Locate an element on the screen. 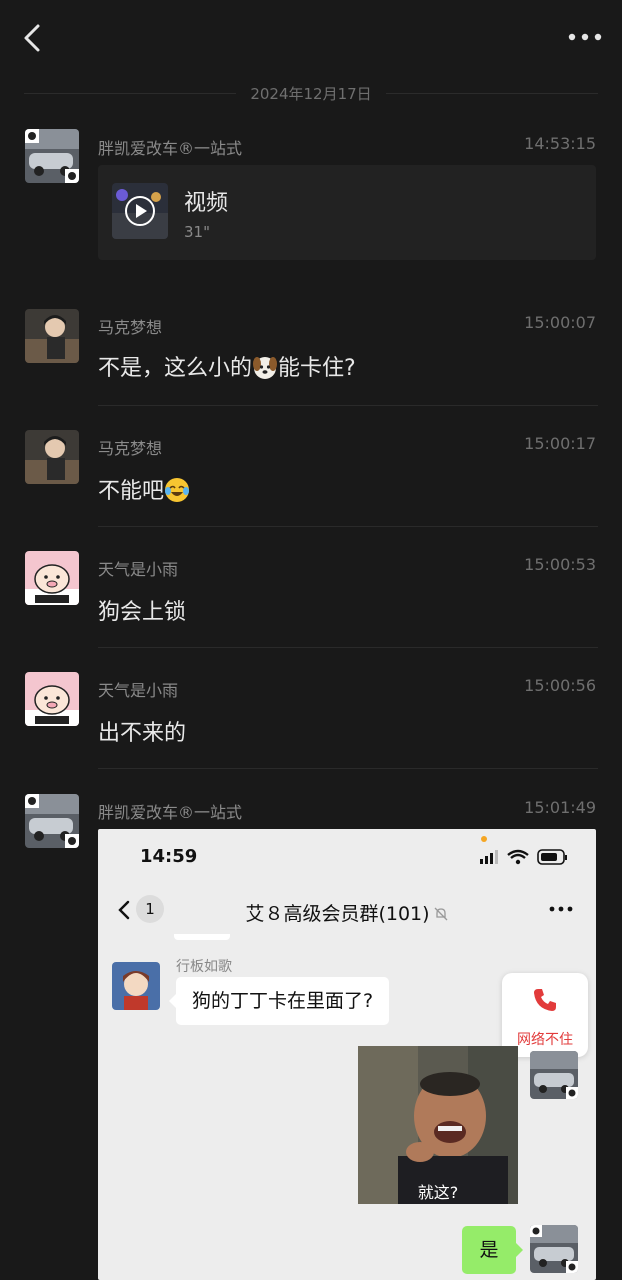  status-time: 14:59 is located at coordinates (169, 856).